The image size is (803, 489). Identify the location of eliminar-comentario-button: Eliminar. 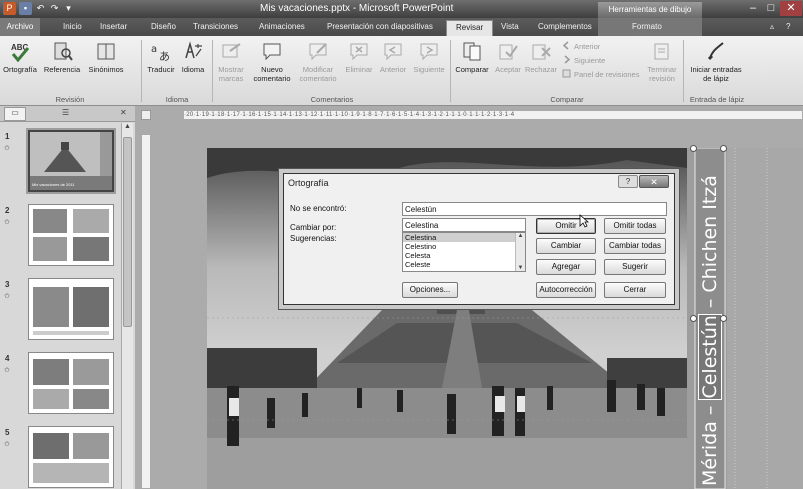
(359, 57).